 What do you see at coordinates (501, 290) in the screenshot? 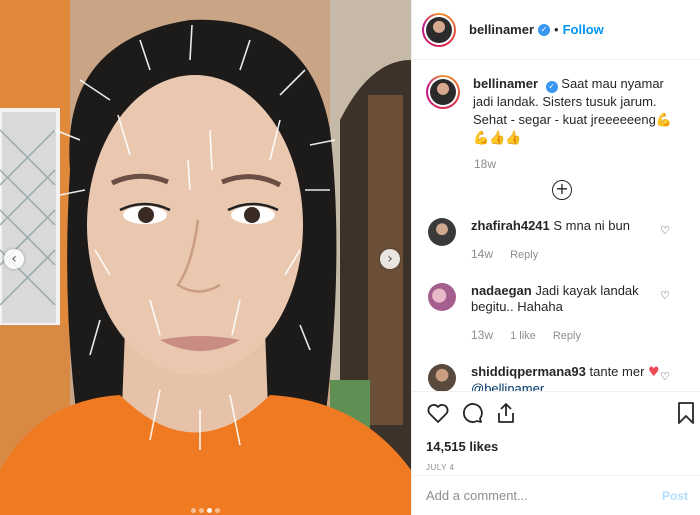
I see `commenter-username: nadaegan` at bounding box center [501, 290].